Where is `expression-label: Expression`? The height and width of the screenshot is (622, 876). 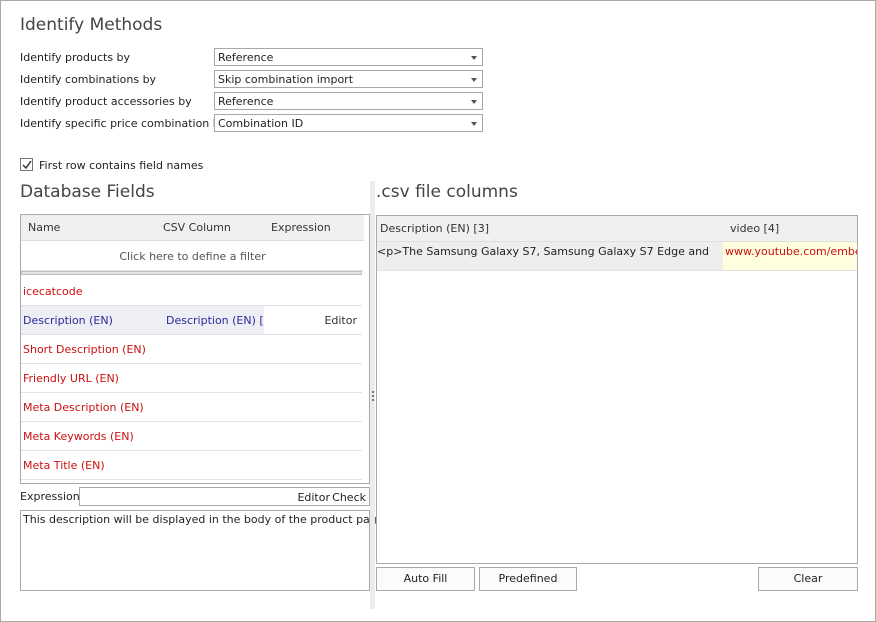
expression-label: Expression is located at coordinates (50, 496).